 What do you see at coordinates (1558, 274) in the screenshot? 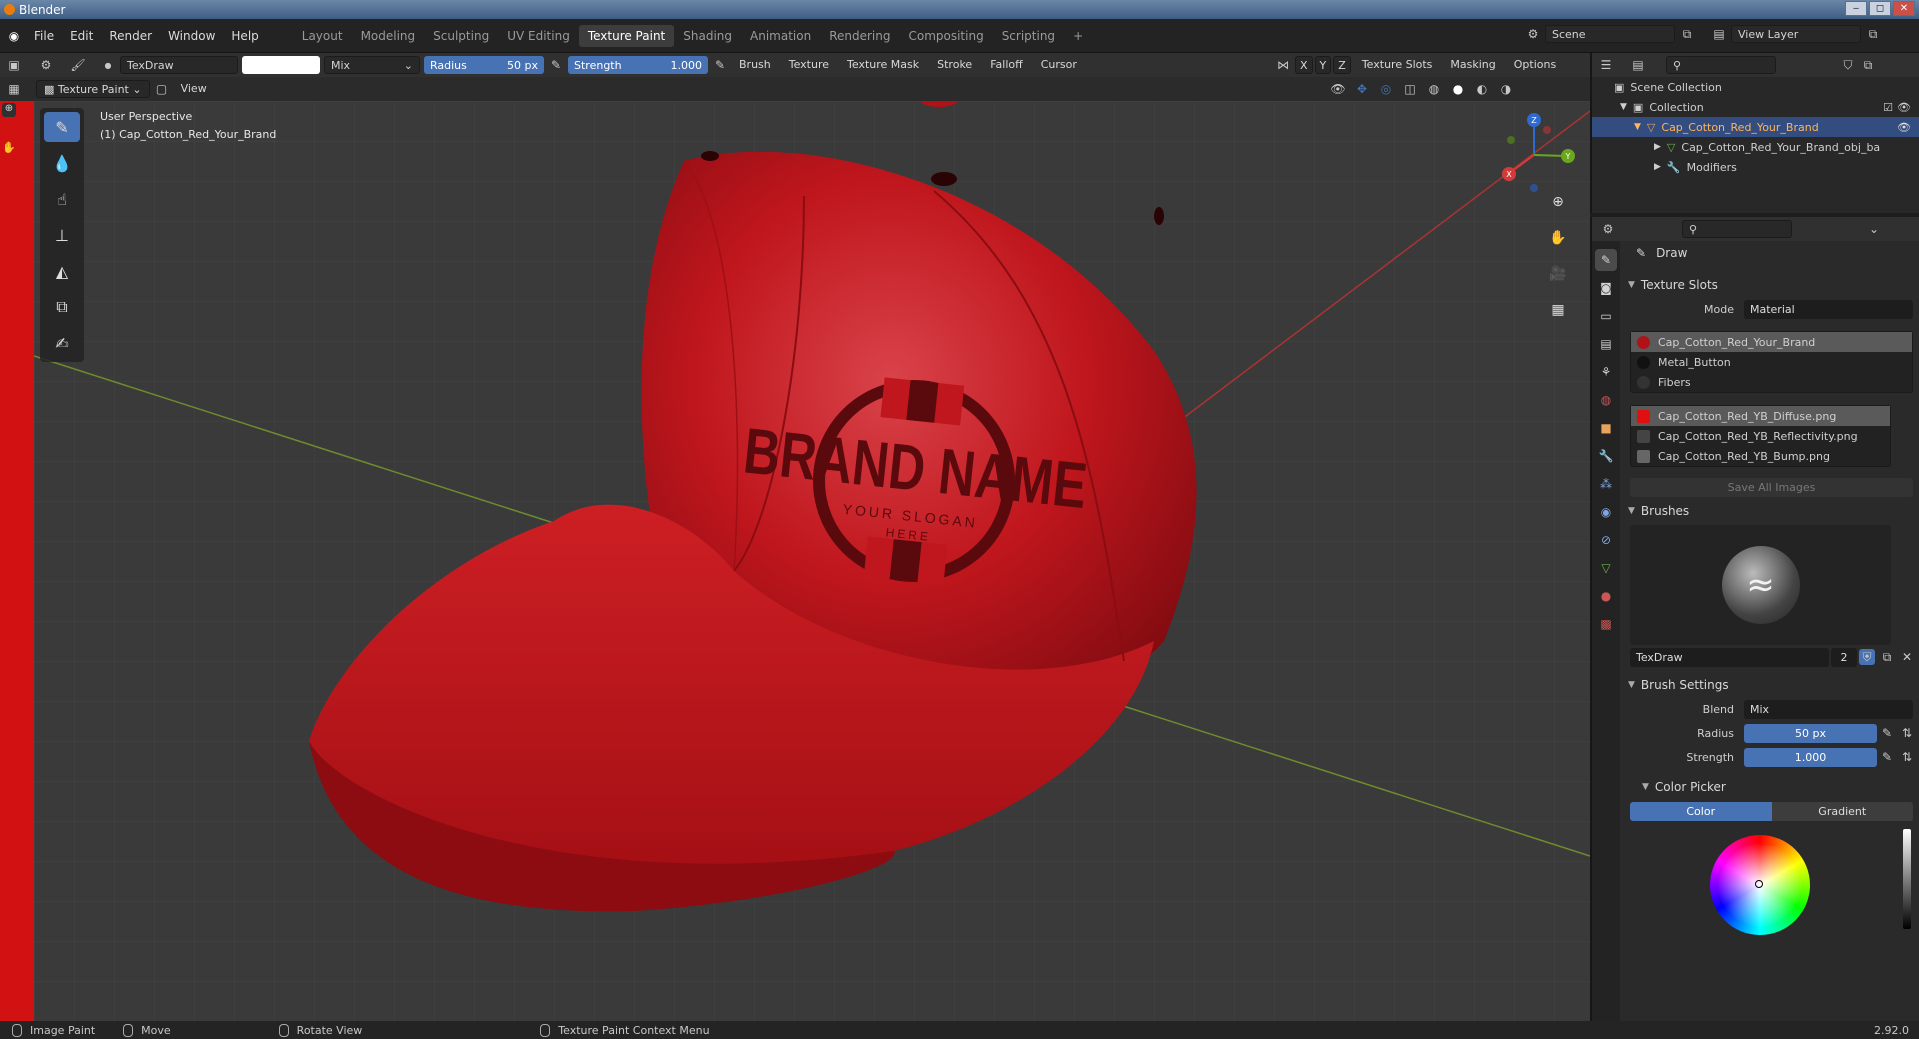
I see `camera-view-icon: 🎥` at bounding box center [1558, 274].